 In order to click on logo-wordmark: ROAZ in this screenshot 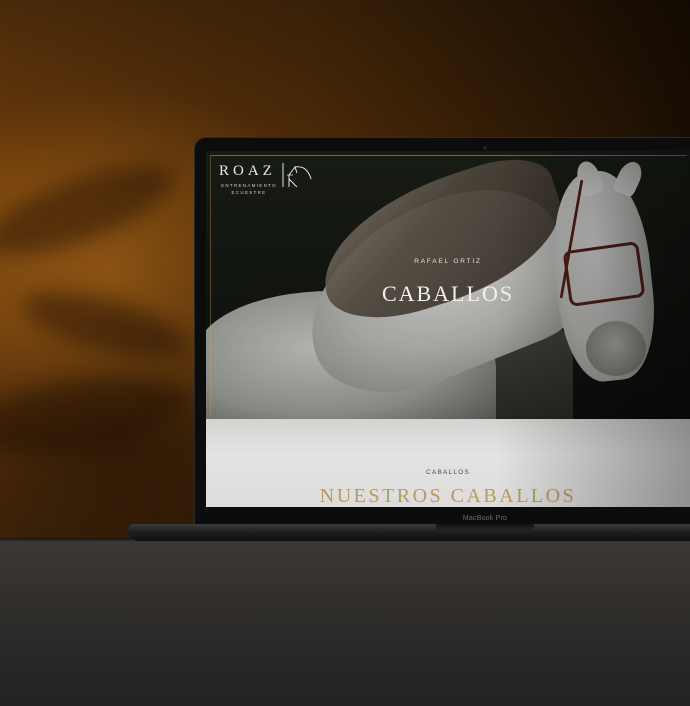, I will do `click(247, 171)`.